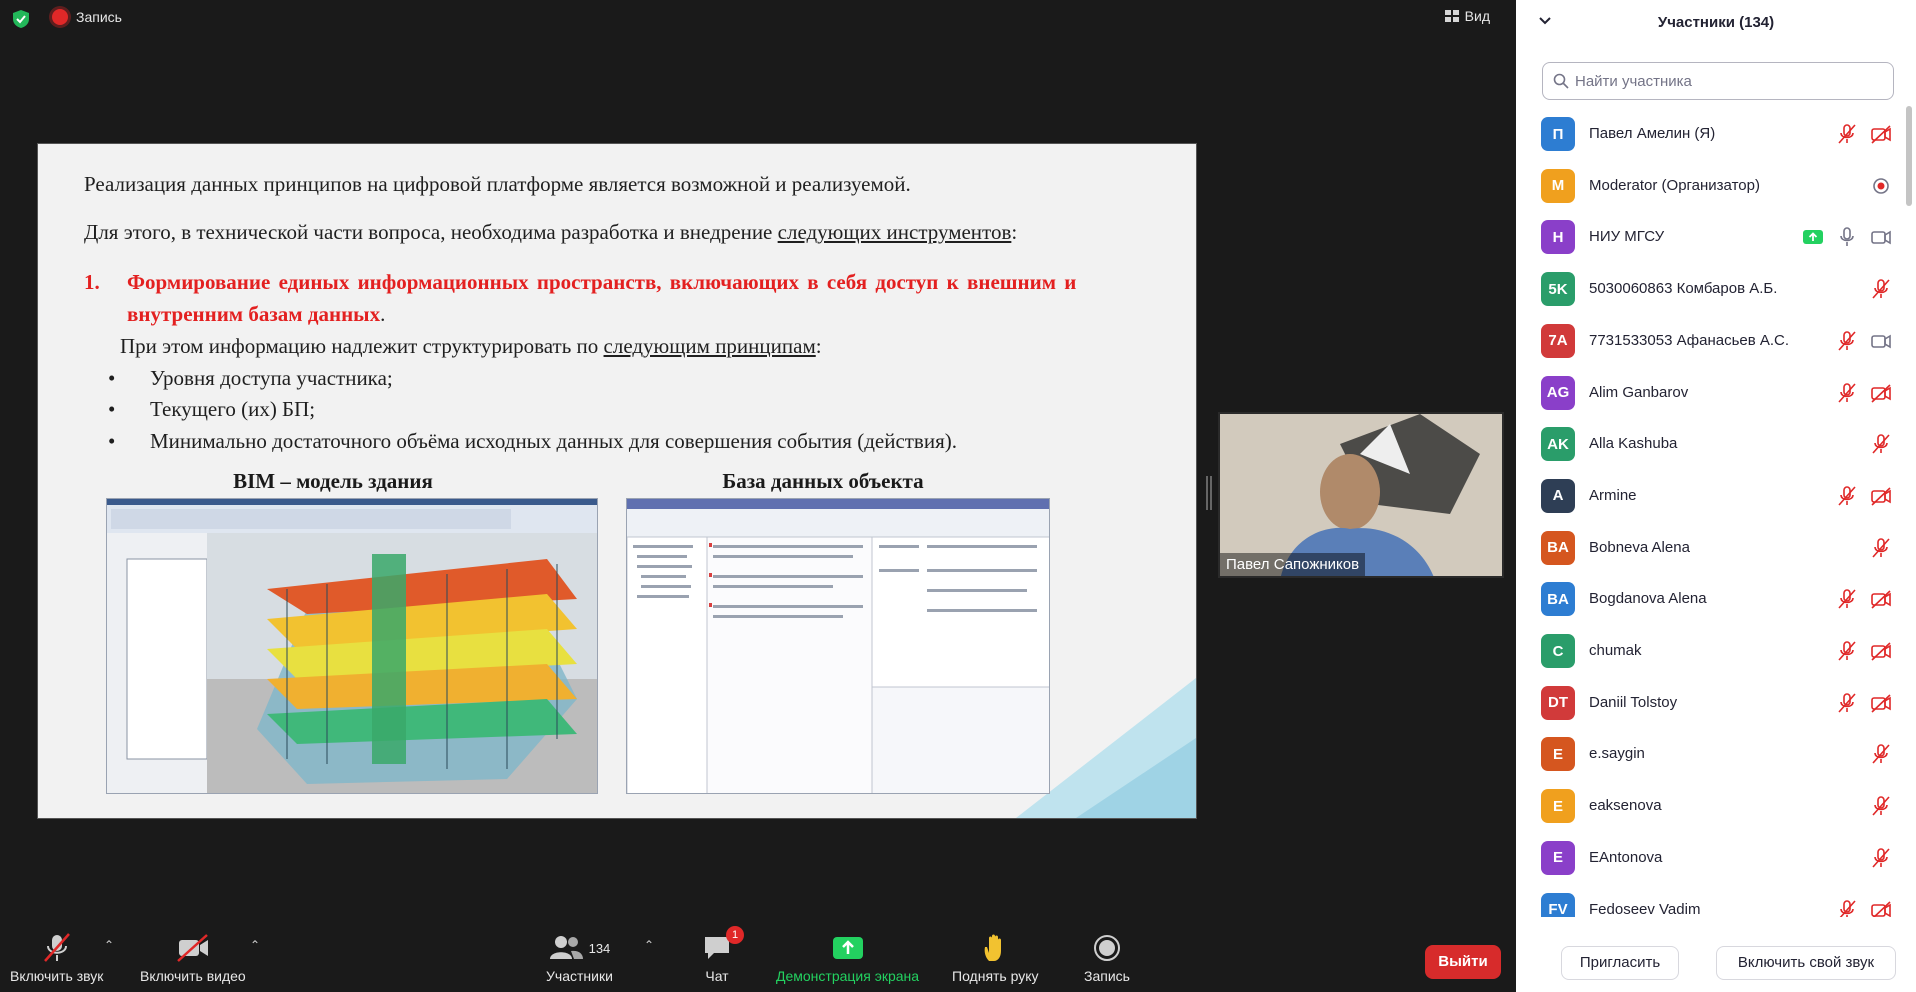  I want to click on invite-button: Пригласить, so click(1620, 963).